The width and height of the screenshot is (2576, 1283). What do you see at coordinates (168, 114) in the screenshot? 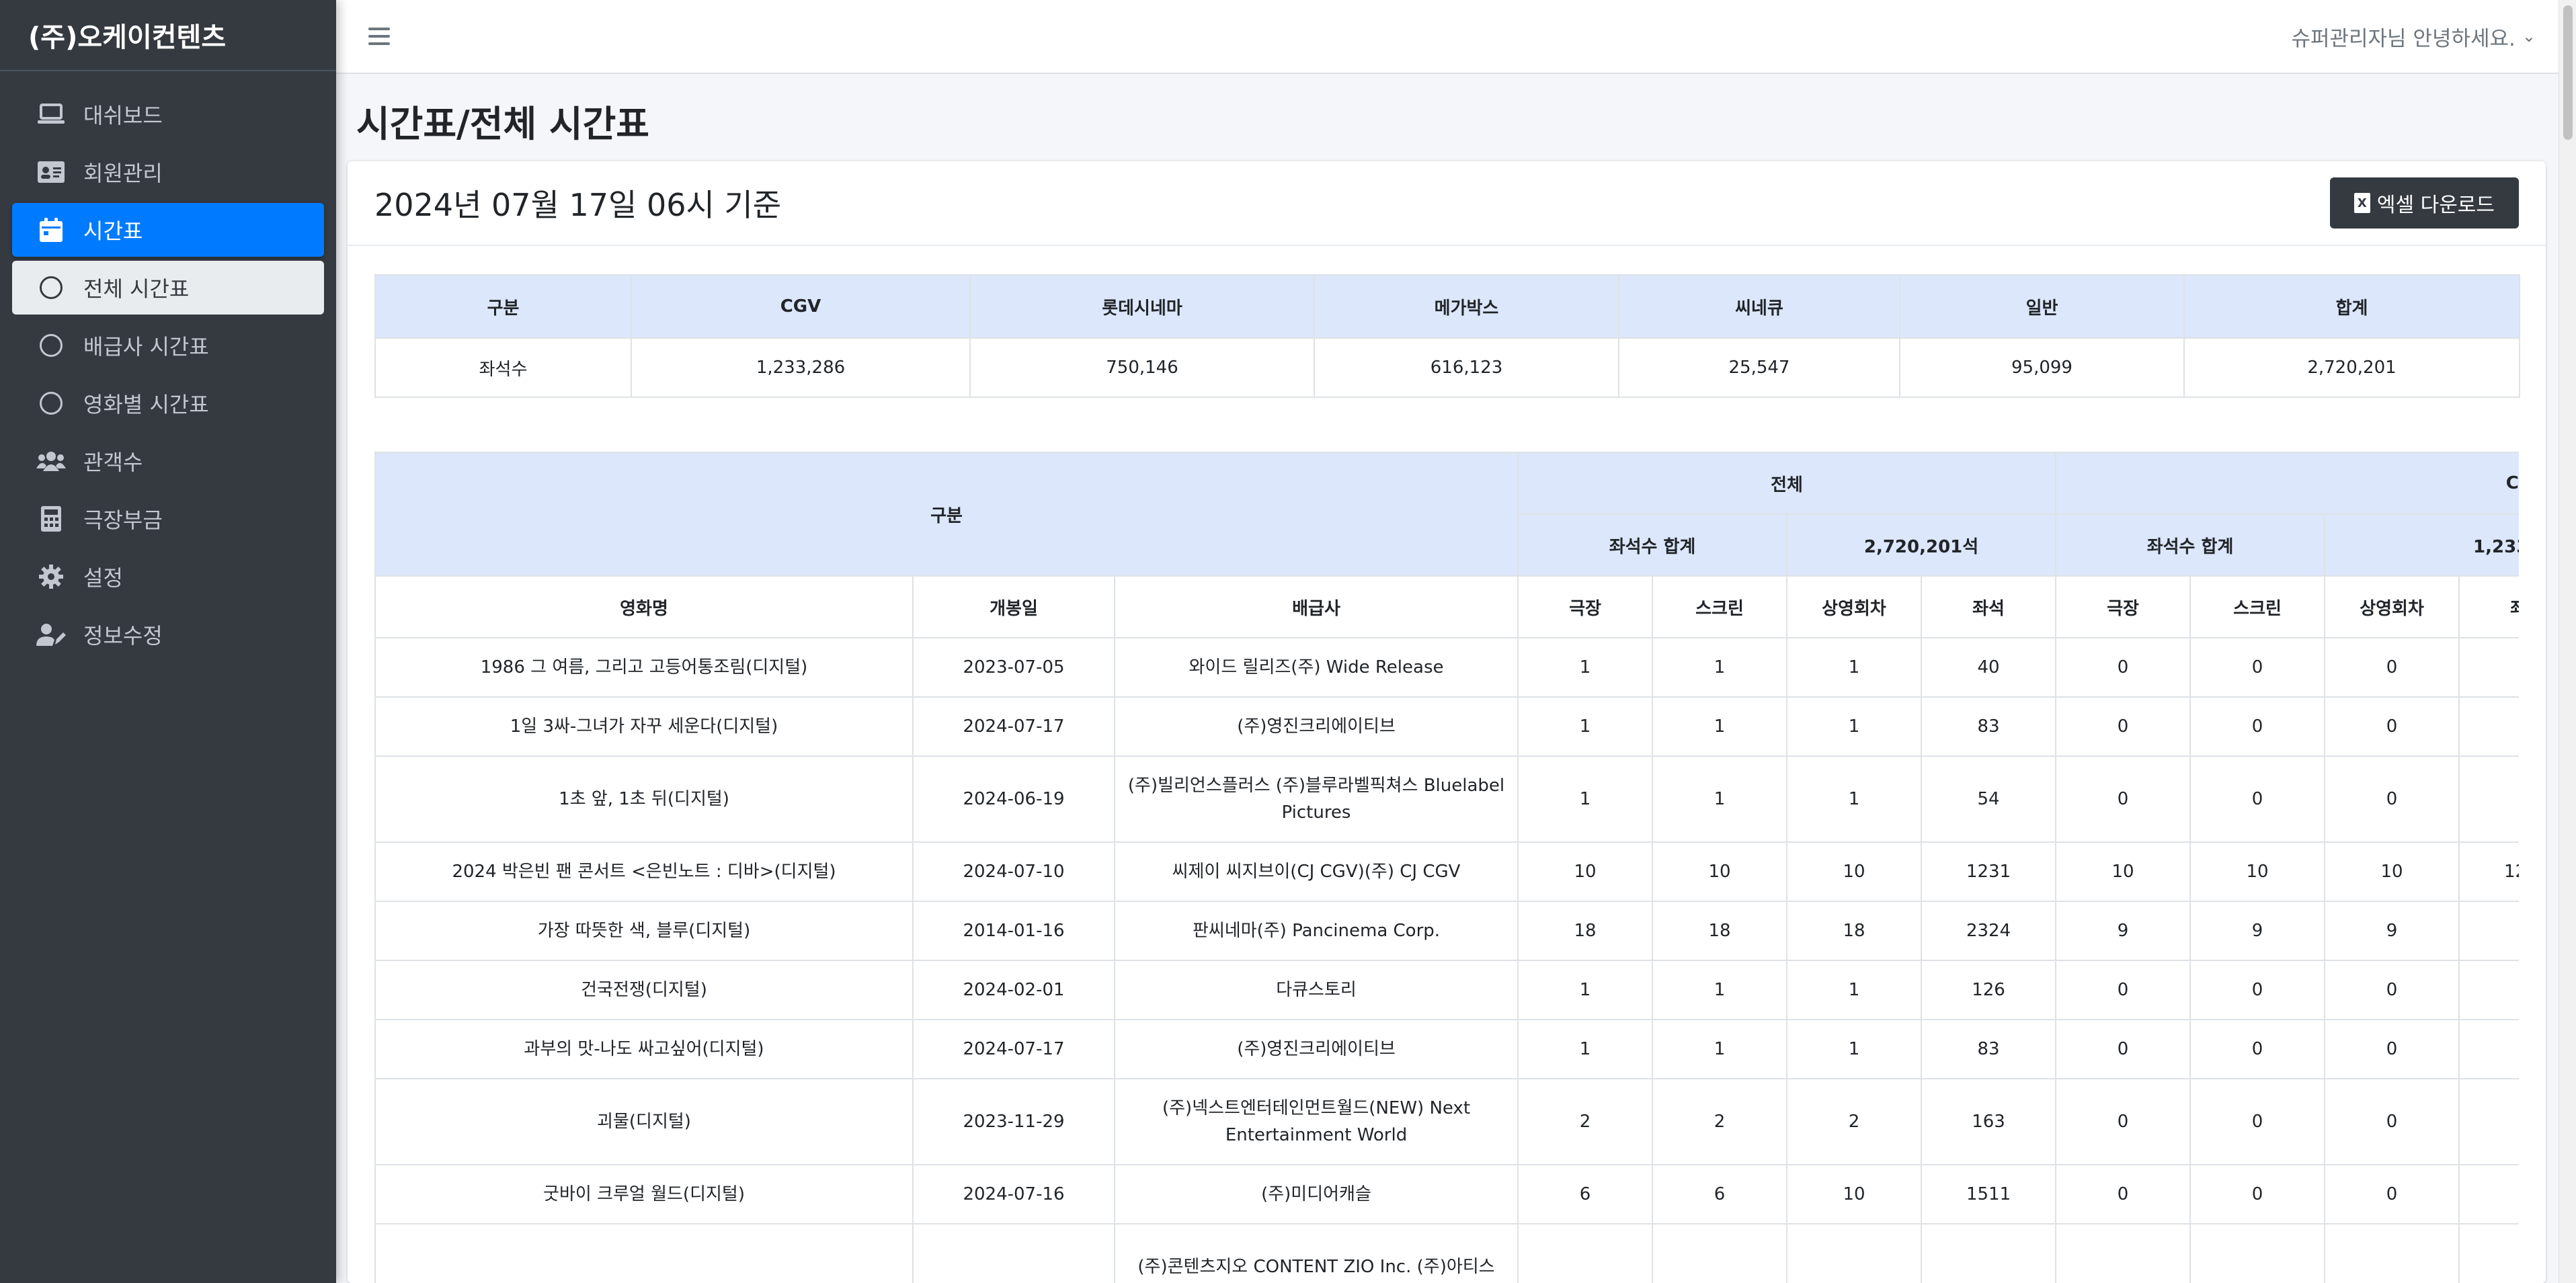
I see `sidebar-item-dashboard: 대쉬보드` at bounding box center [168, 114].